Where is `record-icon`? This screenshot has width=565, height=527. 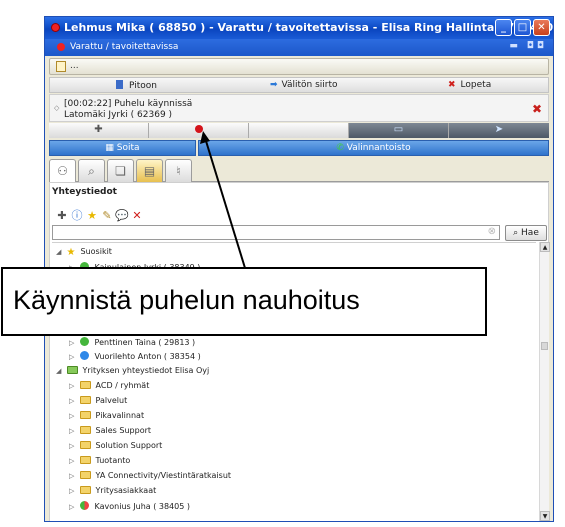
record-icon is located at coordinates (198, 129).